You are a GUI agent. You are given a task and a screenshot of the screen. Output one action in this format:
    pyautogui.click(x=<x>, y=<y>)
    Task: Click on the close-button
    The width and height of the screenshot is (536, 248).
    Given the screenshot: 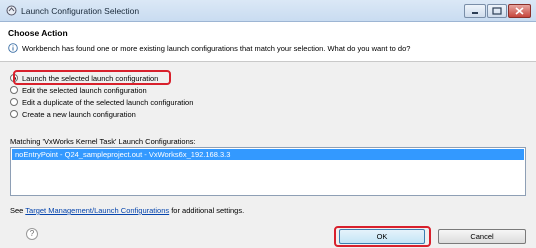 What is the action you would take?
    pyautogui.click(x=519, y=11)
    